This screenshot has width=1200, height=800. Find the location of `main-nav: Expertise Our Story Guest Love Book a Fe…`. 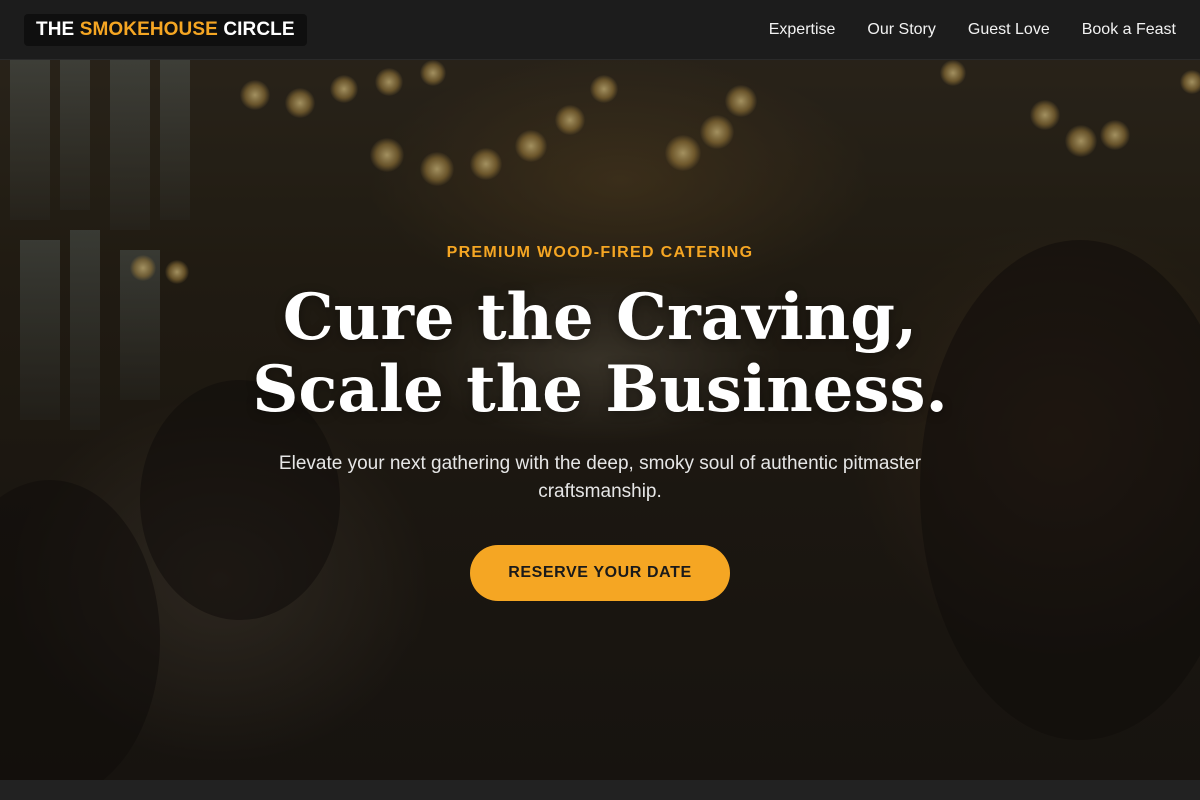

main-nav: Expertise Our Story Guest Love Book a Fe… is located at coordinates (972, 30).